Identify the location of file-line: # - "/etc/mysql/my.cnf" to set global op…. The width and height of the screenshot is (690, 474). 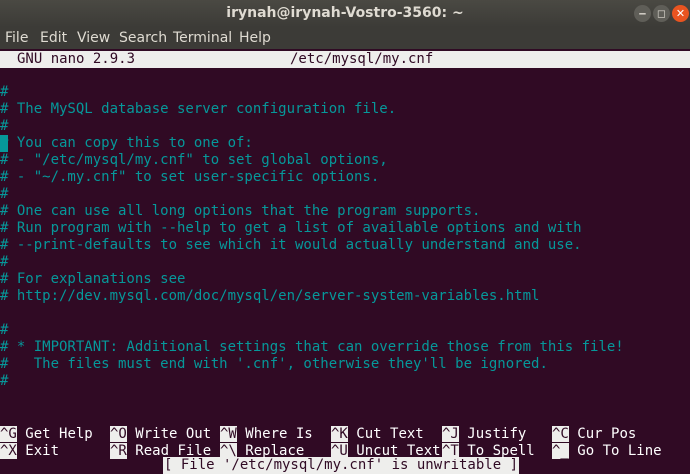
(194, 160).